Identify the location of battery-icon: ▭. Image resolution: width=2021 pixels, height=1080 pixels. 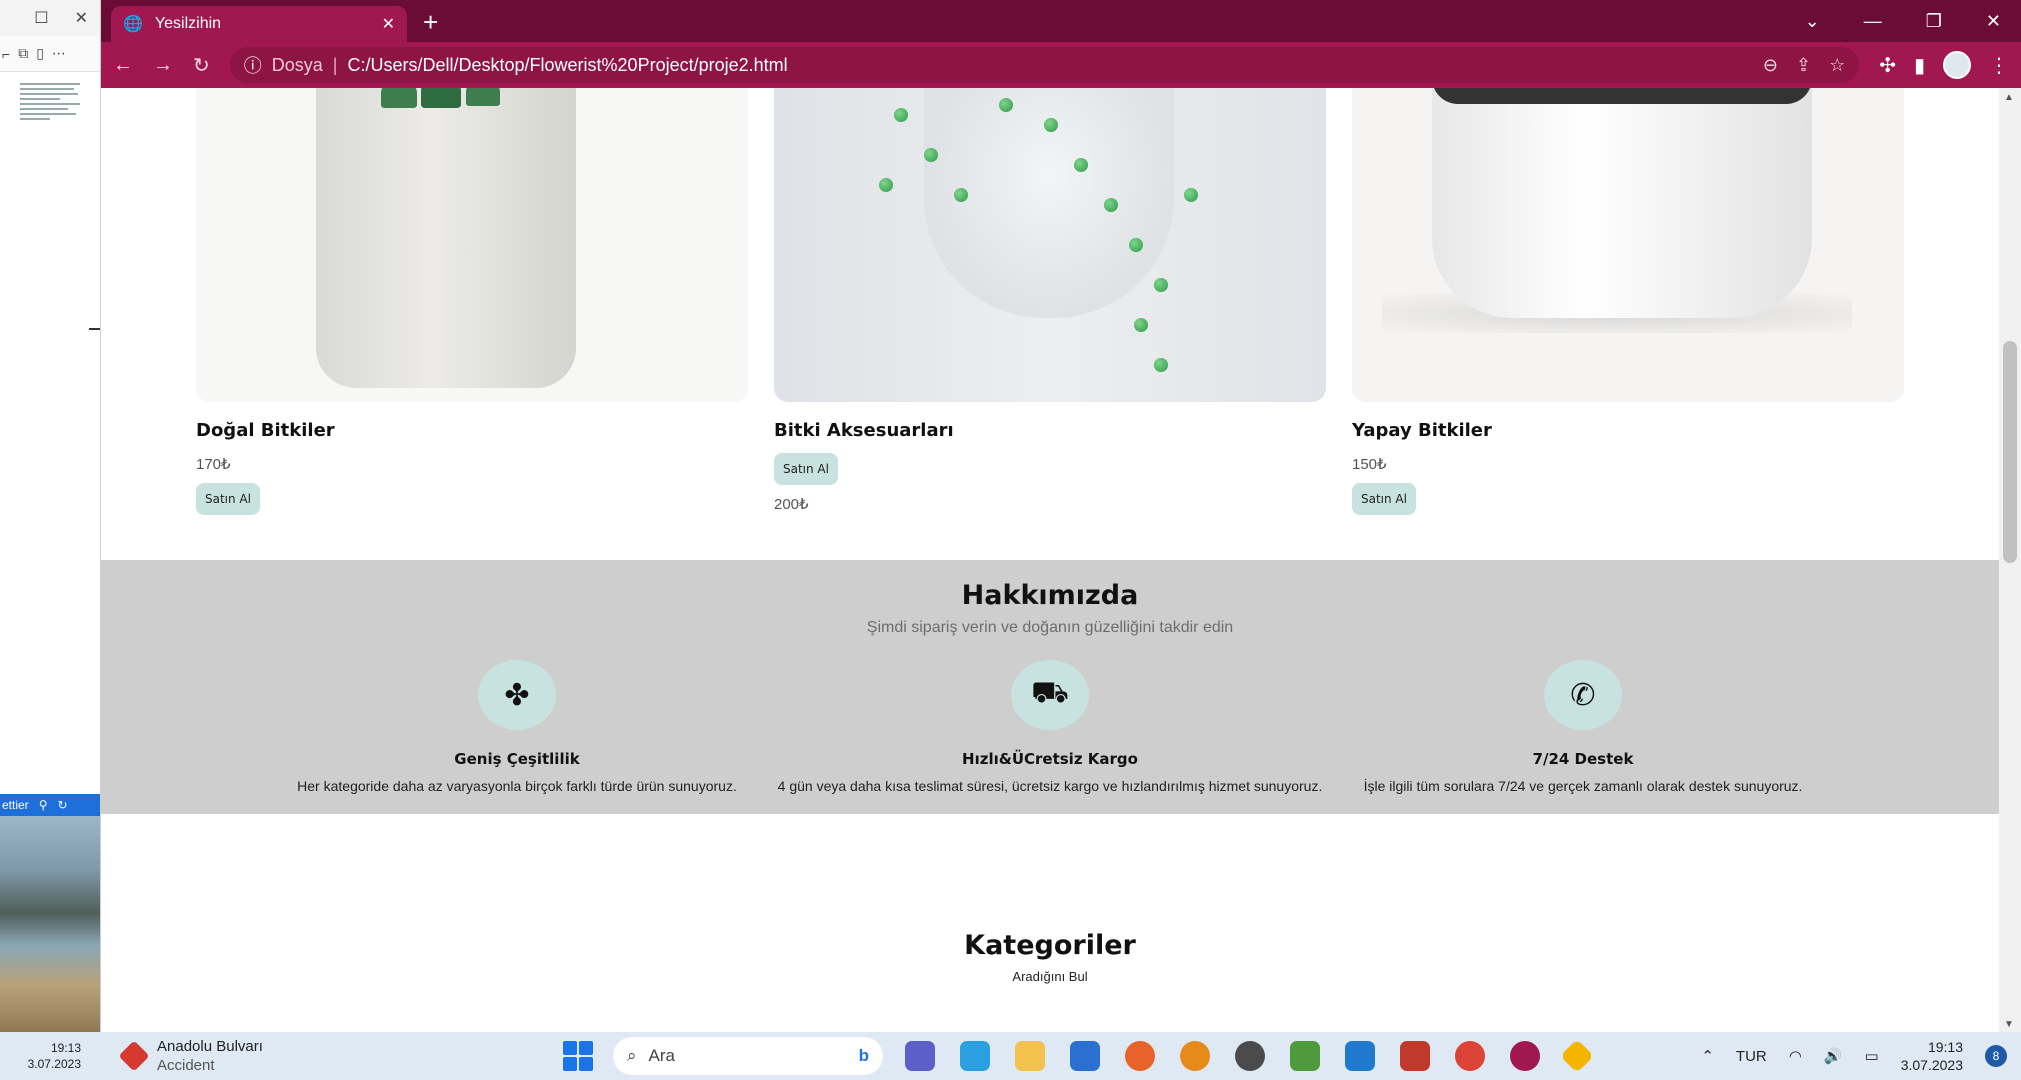
(1872, 1056).